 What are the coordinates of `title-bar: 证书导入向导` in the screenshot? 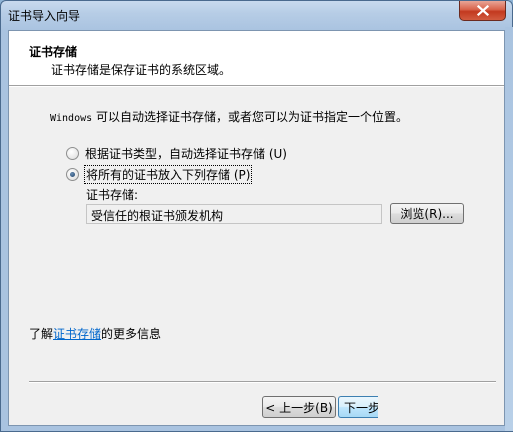 It's located at (256, 14).